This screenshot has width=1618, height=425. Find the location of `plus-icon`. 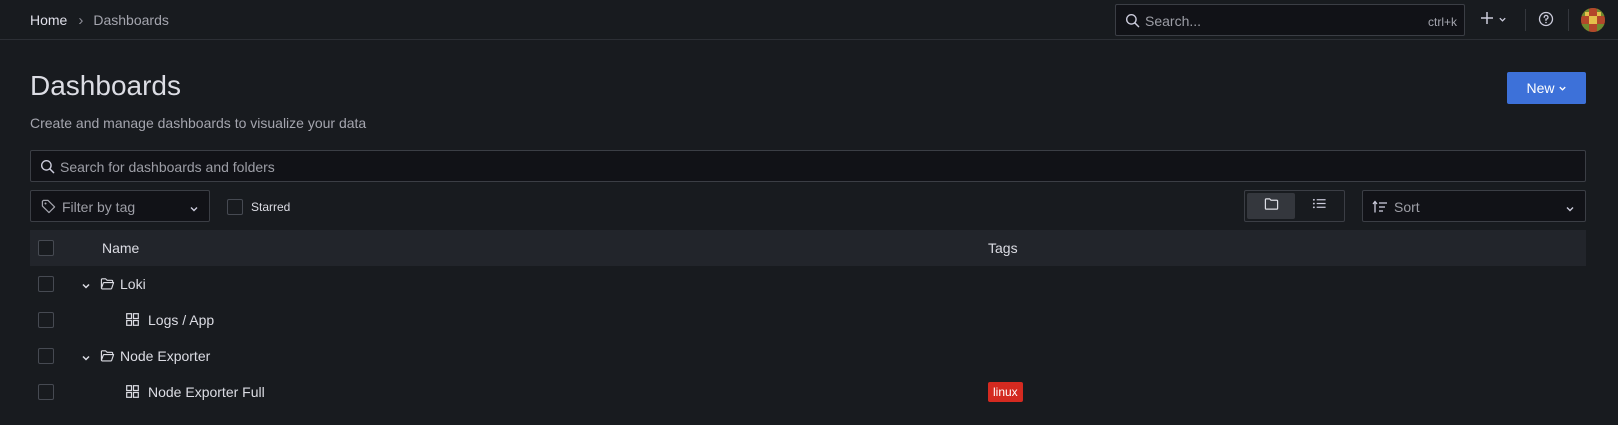

plus-icon is located at coordinates (1487, 20).